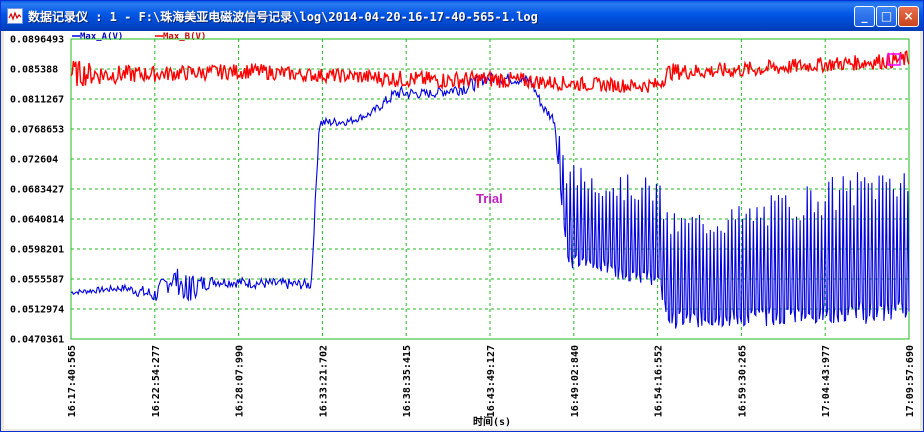  What do you see at coordinates (491, 381) in the screenshot?
I see `x-tick-label: 16:43:49:127` at bounding box center [491, 381].